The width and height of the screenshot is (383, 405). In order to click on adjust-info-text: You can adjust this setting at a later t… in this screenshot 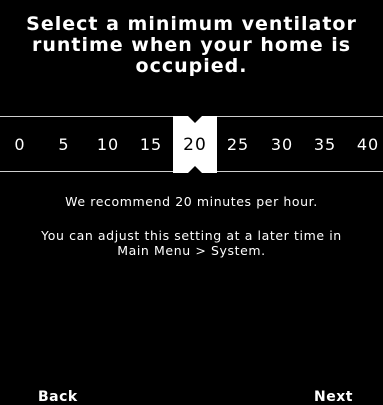, I will do `click(191, 243)`.